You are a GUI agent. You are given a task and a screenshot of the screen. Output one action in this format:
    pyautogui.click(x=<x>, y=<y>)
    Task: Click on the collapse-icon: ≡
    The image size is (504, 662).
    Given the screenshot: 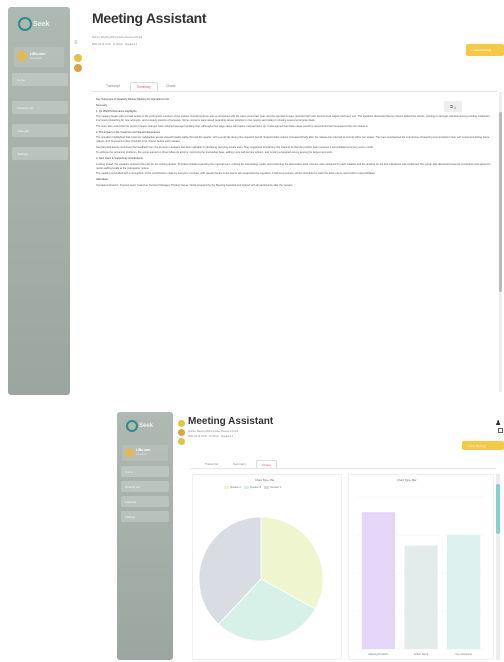 What is the action you would take?
    pyautogui.click(x=77, y=43)
    